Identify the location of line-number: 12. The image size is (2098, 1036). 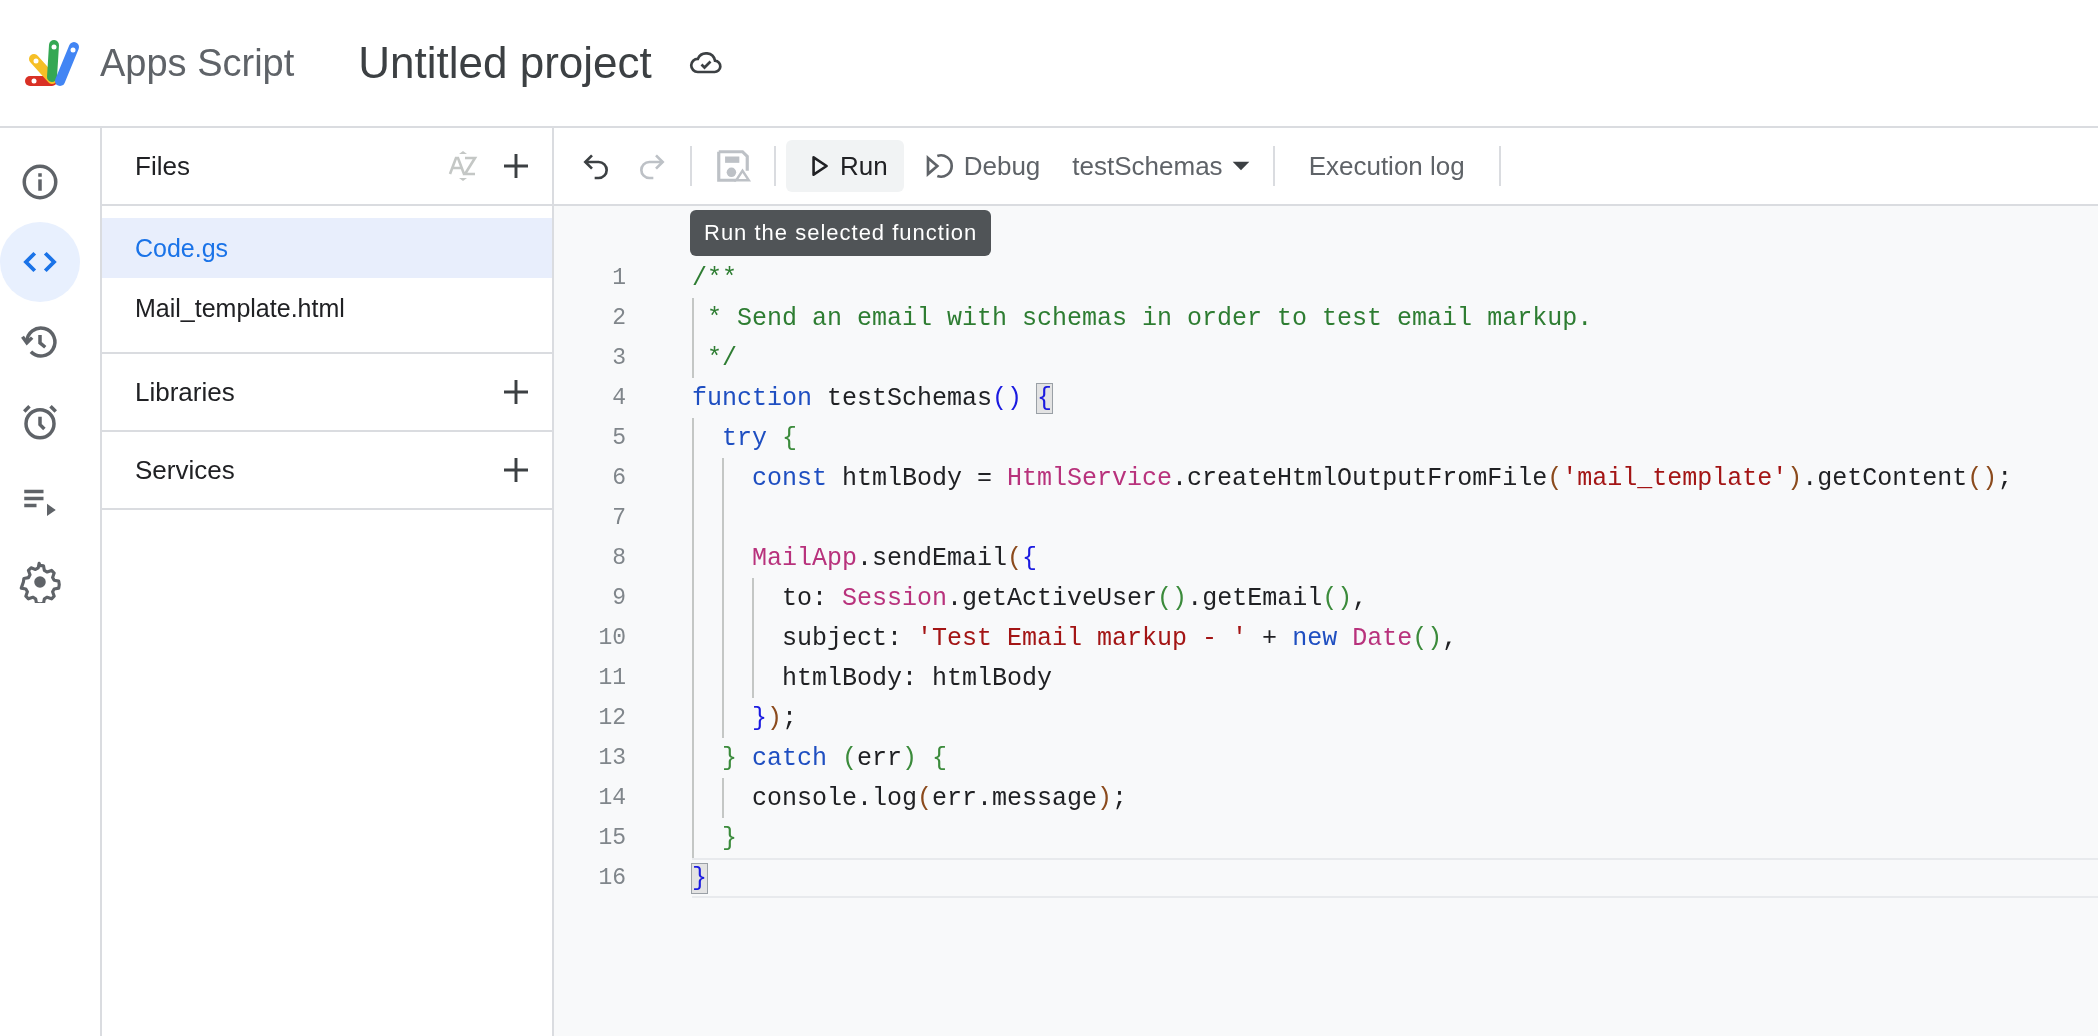
(611, 718).